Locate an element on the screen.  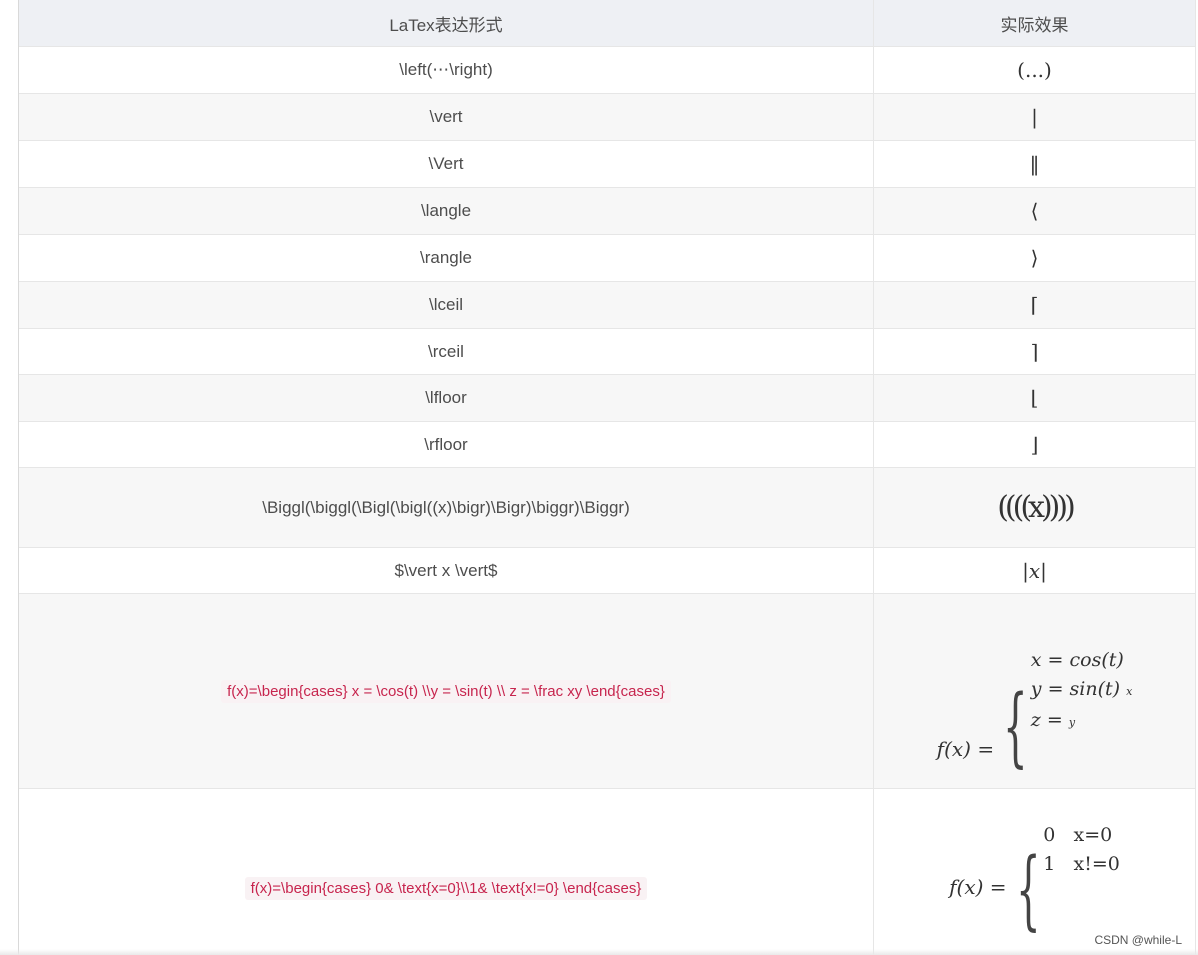
latex-cell: \langle is located at coordinates (446, 211).